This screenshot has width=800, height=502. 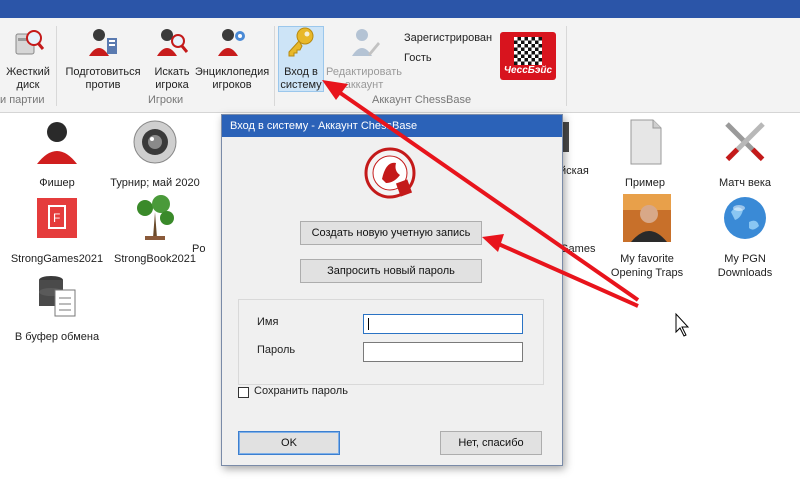 What do you see at coordinates (199, 249) in the screenshot?
I see `tile-label: Po` at bounding box center [199, 249].